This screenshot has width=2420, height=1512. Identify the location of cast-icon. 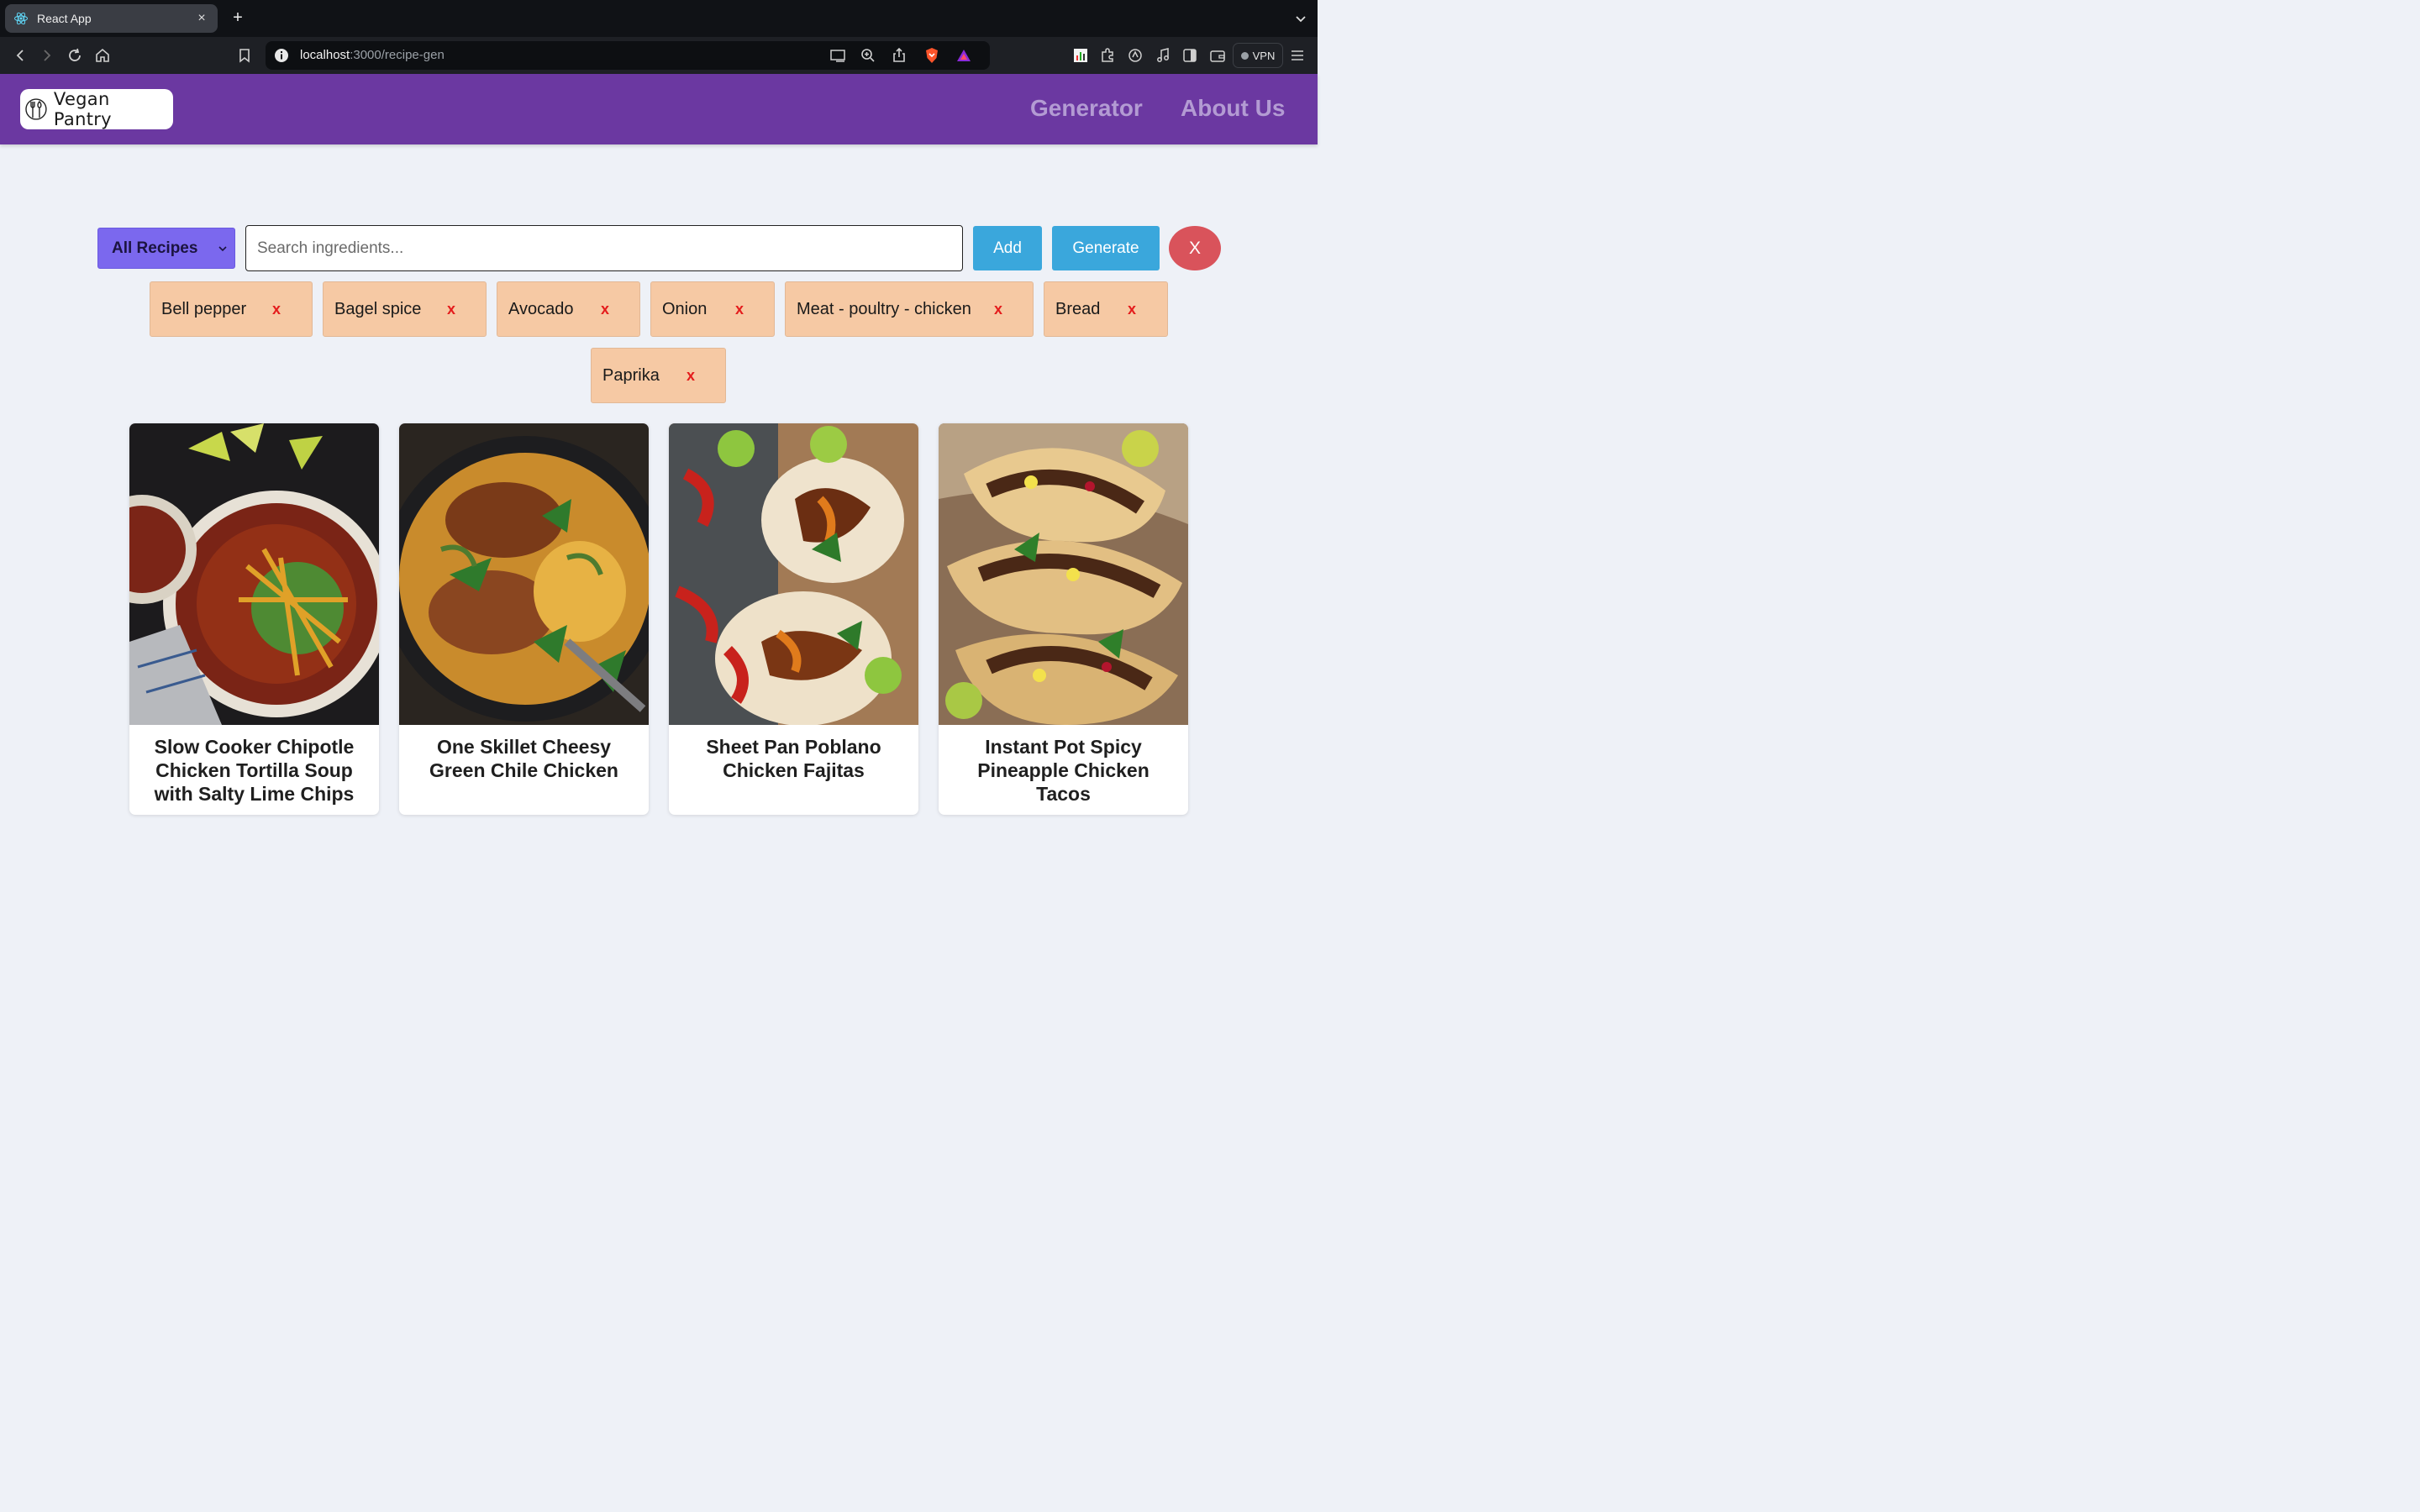
(838, 55).